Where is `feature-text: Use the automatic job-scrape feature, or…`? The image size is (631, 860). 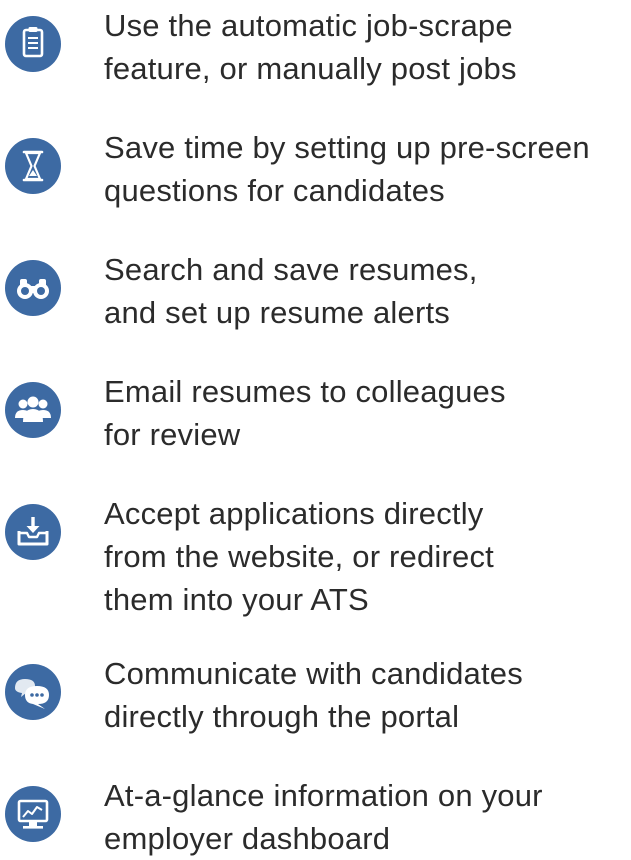 feature-text: Use the automatic job-scrape feature, or… is located at coordinates (310, 47).